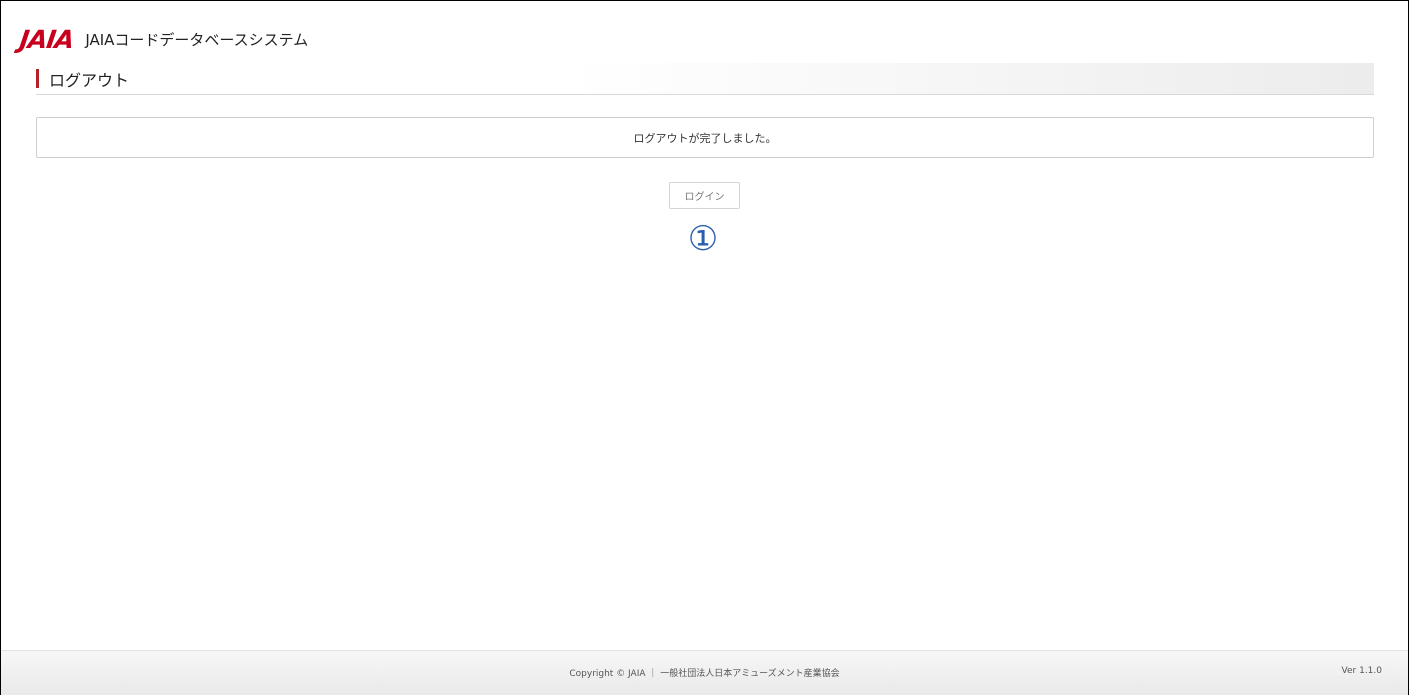  I want to click on app-header: JAIA JAIAコードデータベースシステム, so click(163, 39).